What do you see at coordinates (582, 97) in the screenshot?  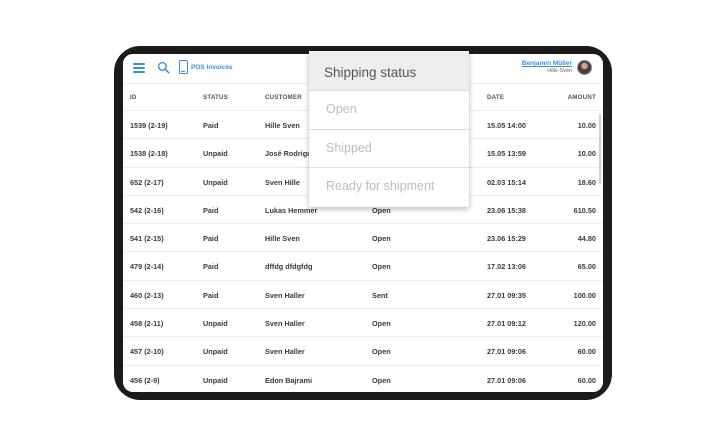 I see `column-header-amount: AMOUNT` at bounding box center [582, 97].